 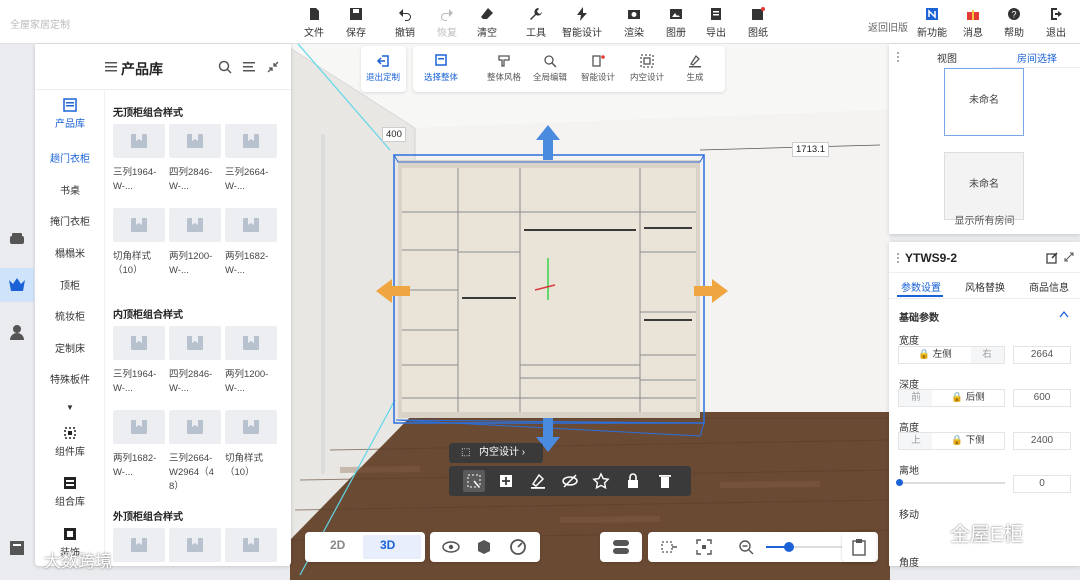 I want to click on help-button: ? 帮助, so click(x=1014, y=23).